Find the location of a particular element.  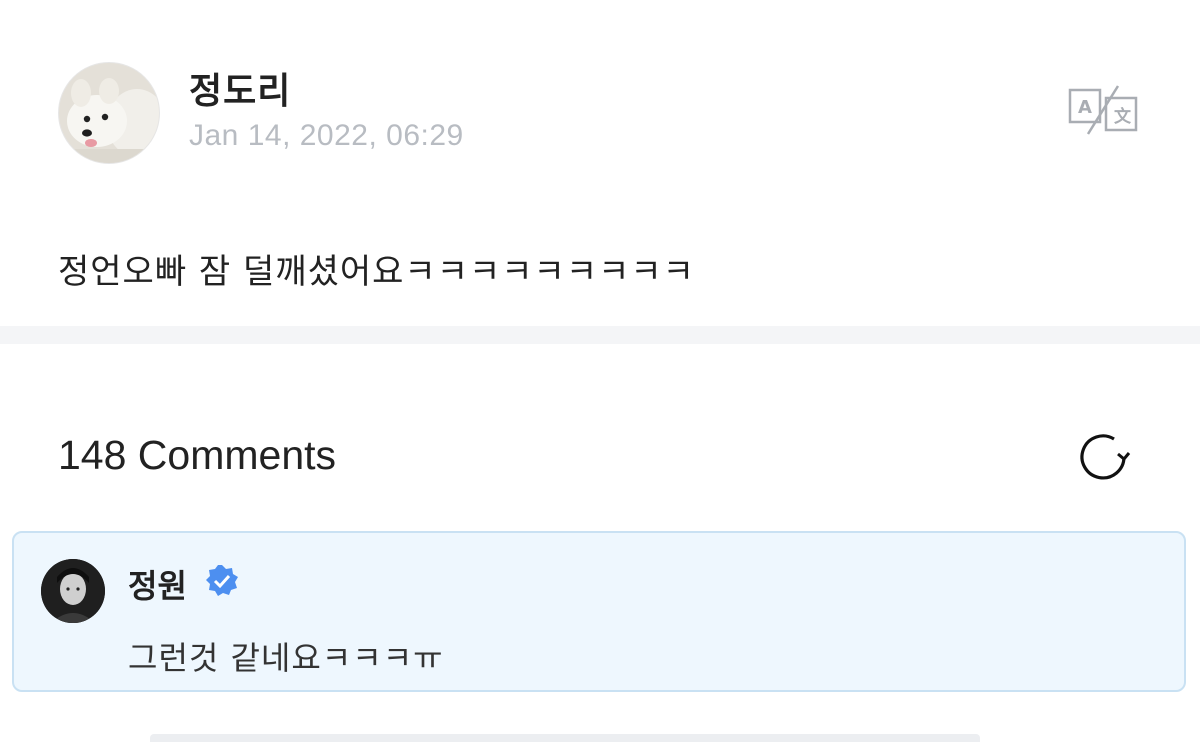

refresh-button is located at coordinates (1103, 457).